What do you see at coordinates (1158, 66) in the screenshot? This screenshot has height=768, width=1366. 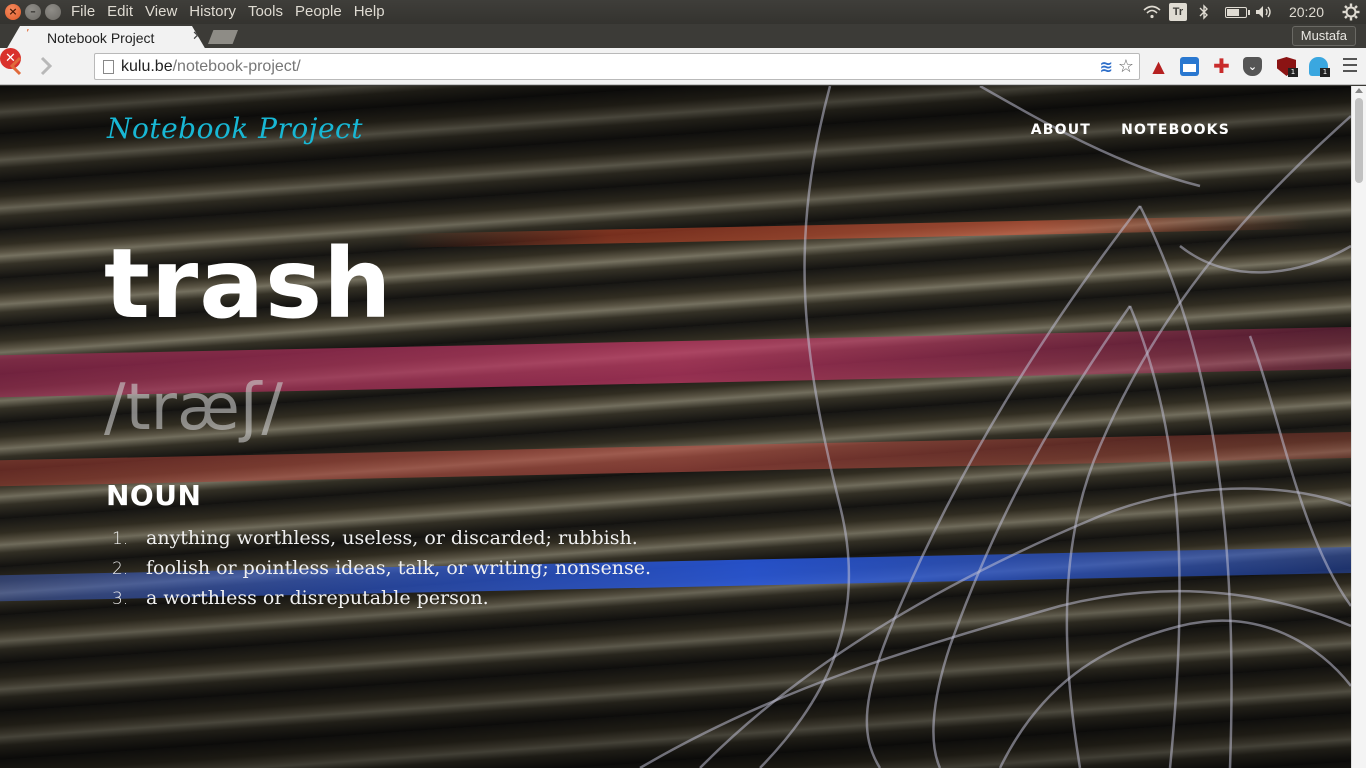 I see `extension-hat-icon: ▲` at bounding box center [1158, 66].